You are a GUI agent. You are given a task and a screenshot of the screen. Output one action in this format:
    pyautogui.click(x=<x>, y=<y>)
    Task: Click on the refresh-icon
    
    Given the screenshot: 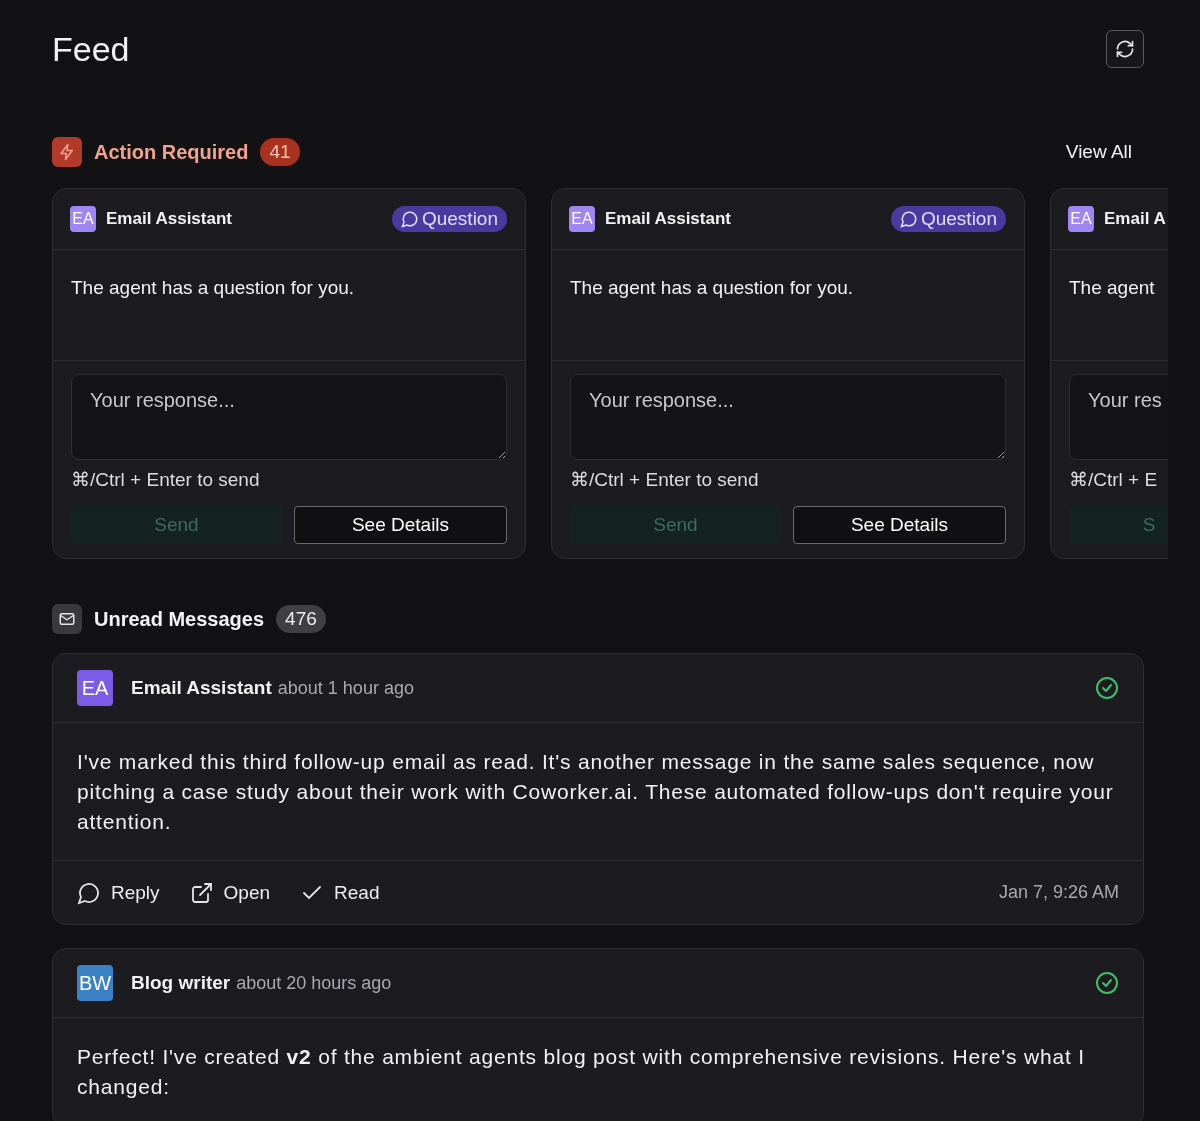 What is the action you would take?
    pyautogui.click(x=1125, y=49)
    